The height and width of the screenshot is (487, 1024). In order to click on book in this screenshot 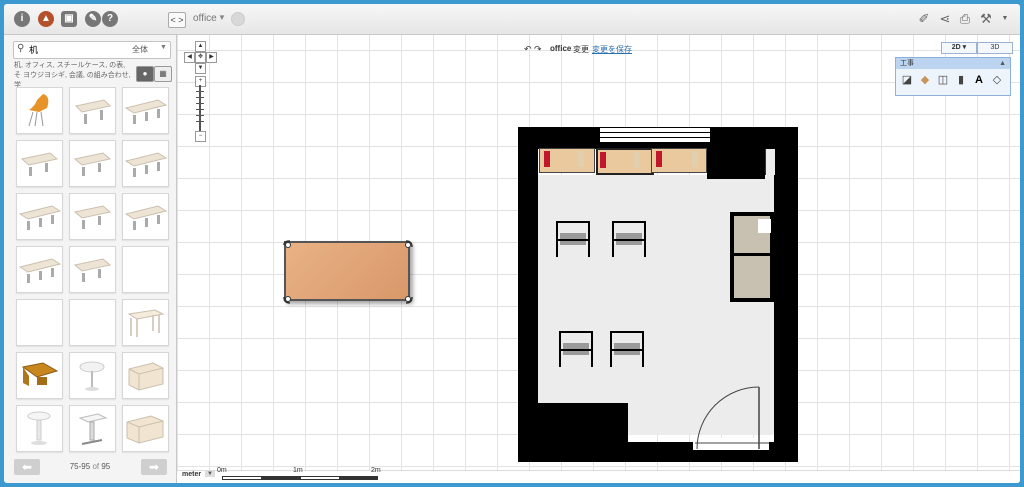, I will do `click(659, 159)`.